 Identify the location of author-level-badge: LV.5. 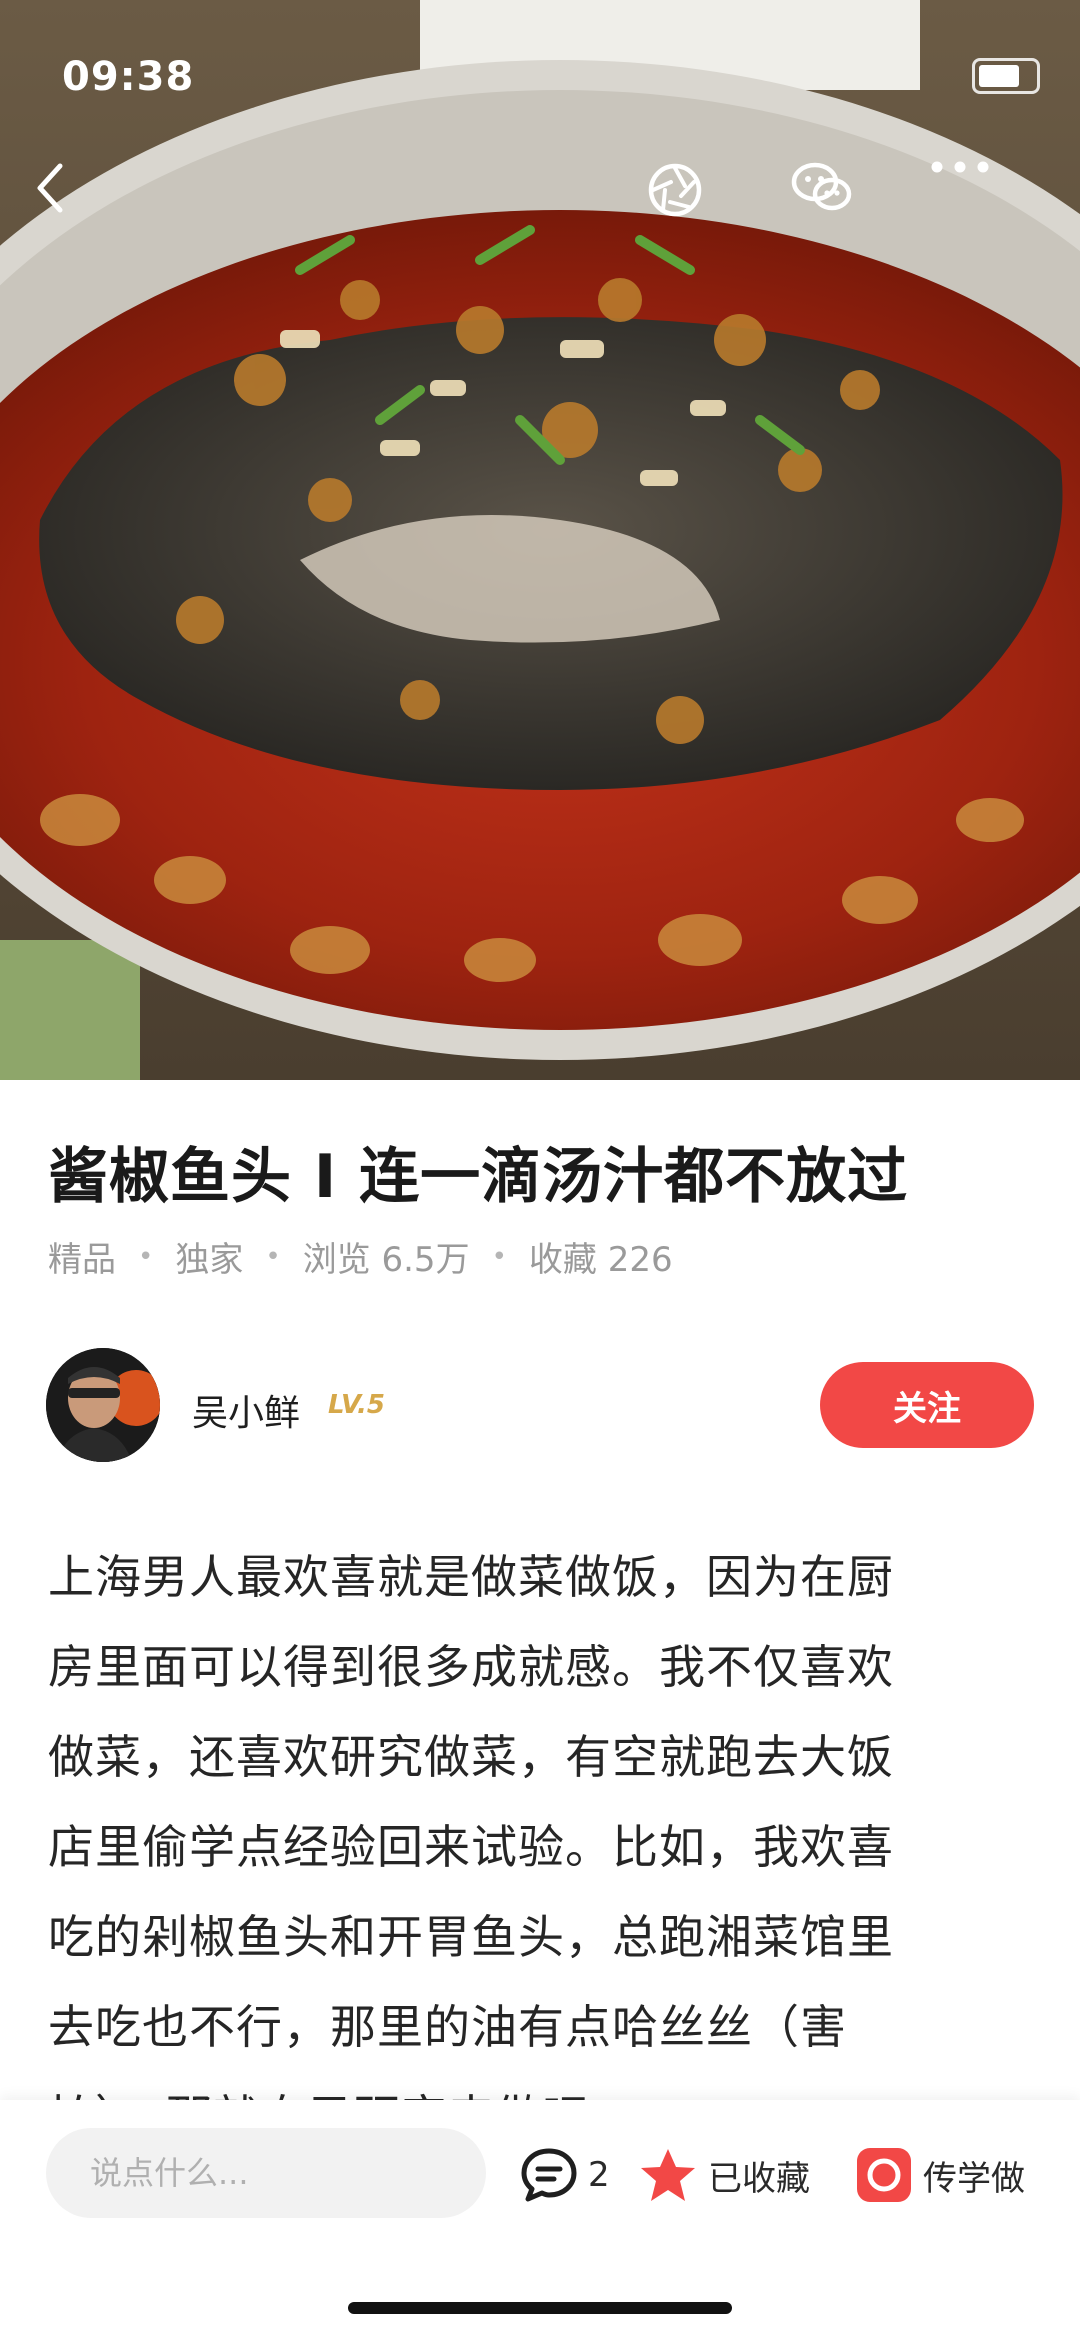
(357, 1405).